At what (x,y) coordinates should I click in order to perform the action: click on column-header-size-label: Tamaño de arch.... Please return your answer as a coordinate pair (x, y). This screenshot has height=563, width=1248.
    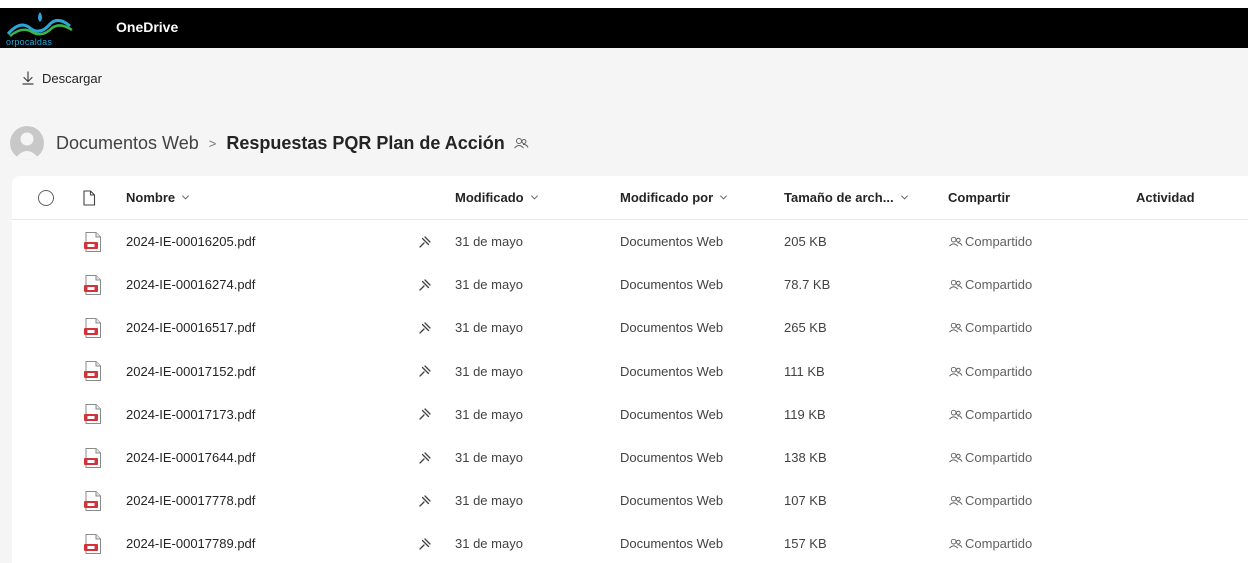
    Looking at the image, I should click on (839, 197).